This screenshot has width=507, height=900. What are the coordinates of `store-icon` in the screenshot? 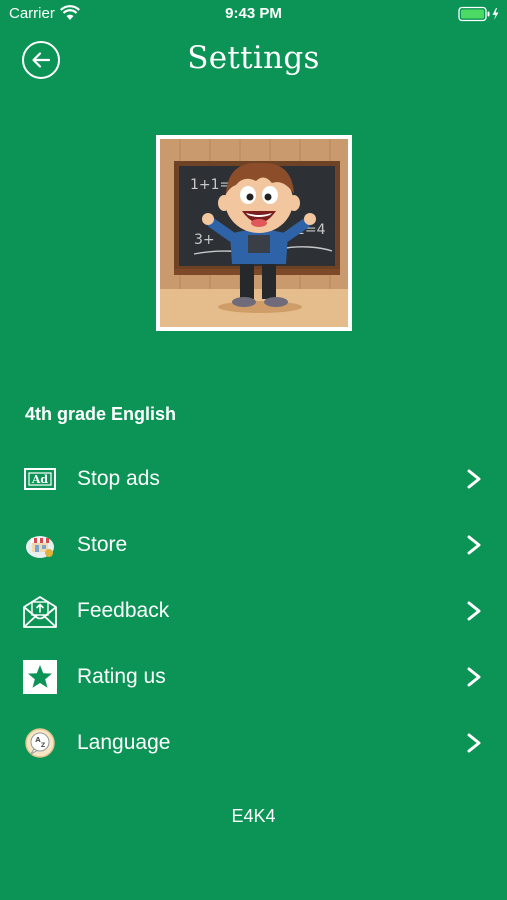 It's located at (40, 547).